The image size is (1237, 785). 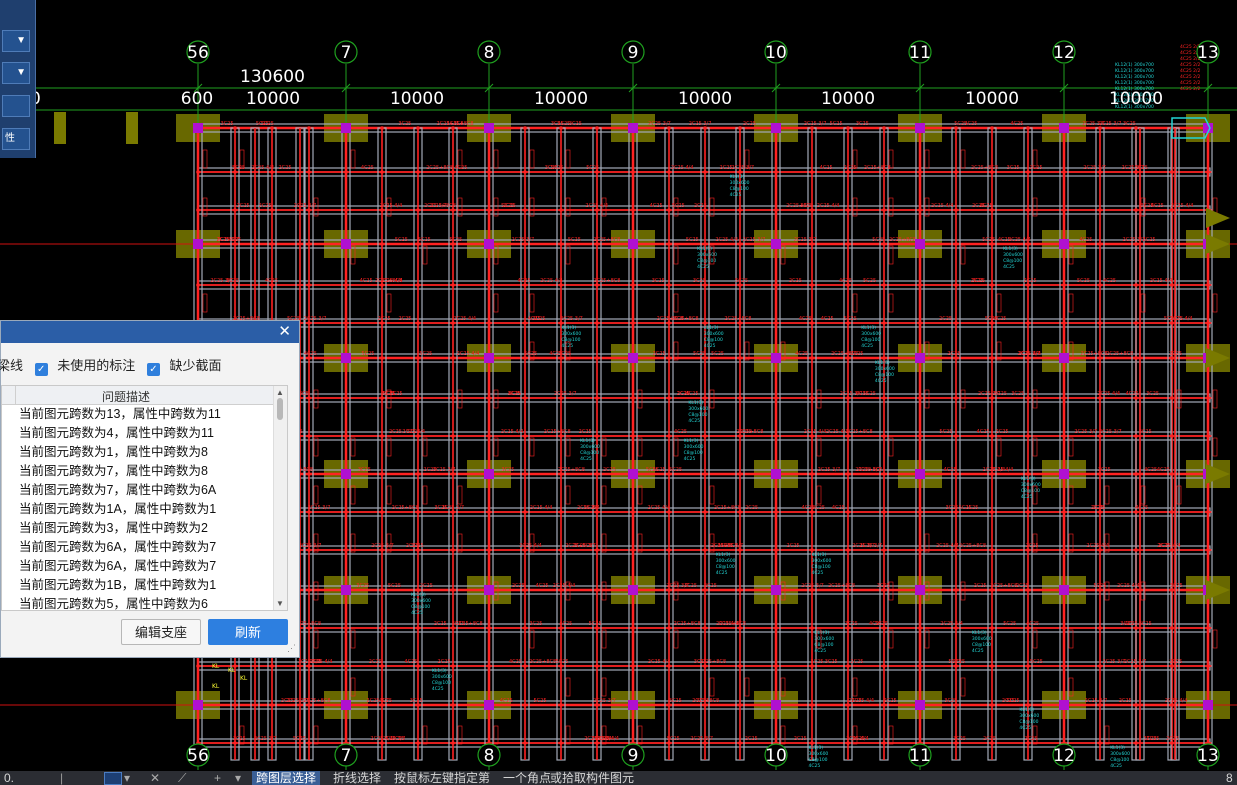 What do you see at coordinates (138, 509) in the screenshot?
I see `table-row: 当前图元跨数为1A，属性中跨数为1` at bounding box center [138, 509].